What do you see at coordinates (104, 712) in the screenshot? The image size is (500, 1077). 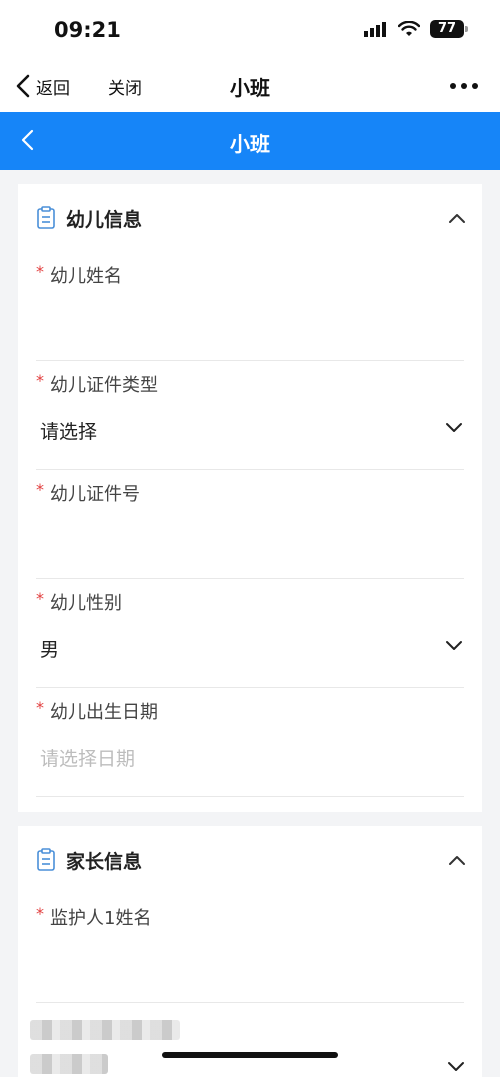 I see `child-birthdate-label: 幼儿出生日期` at bounding box center [104, 712].